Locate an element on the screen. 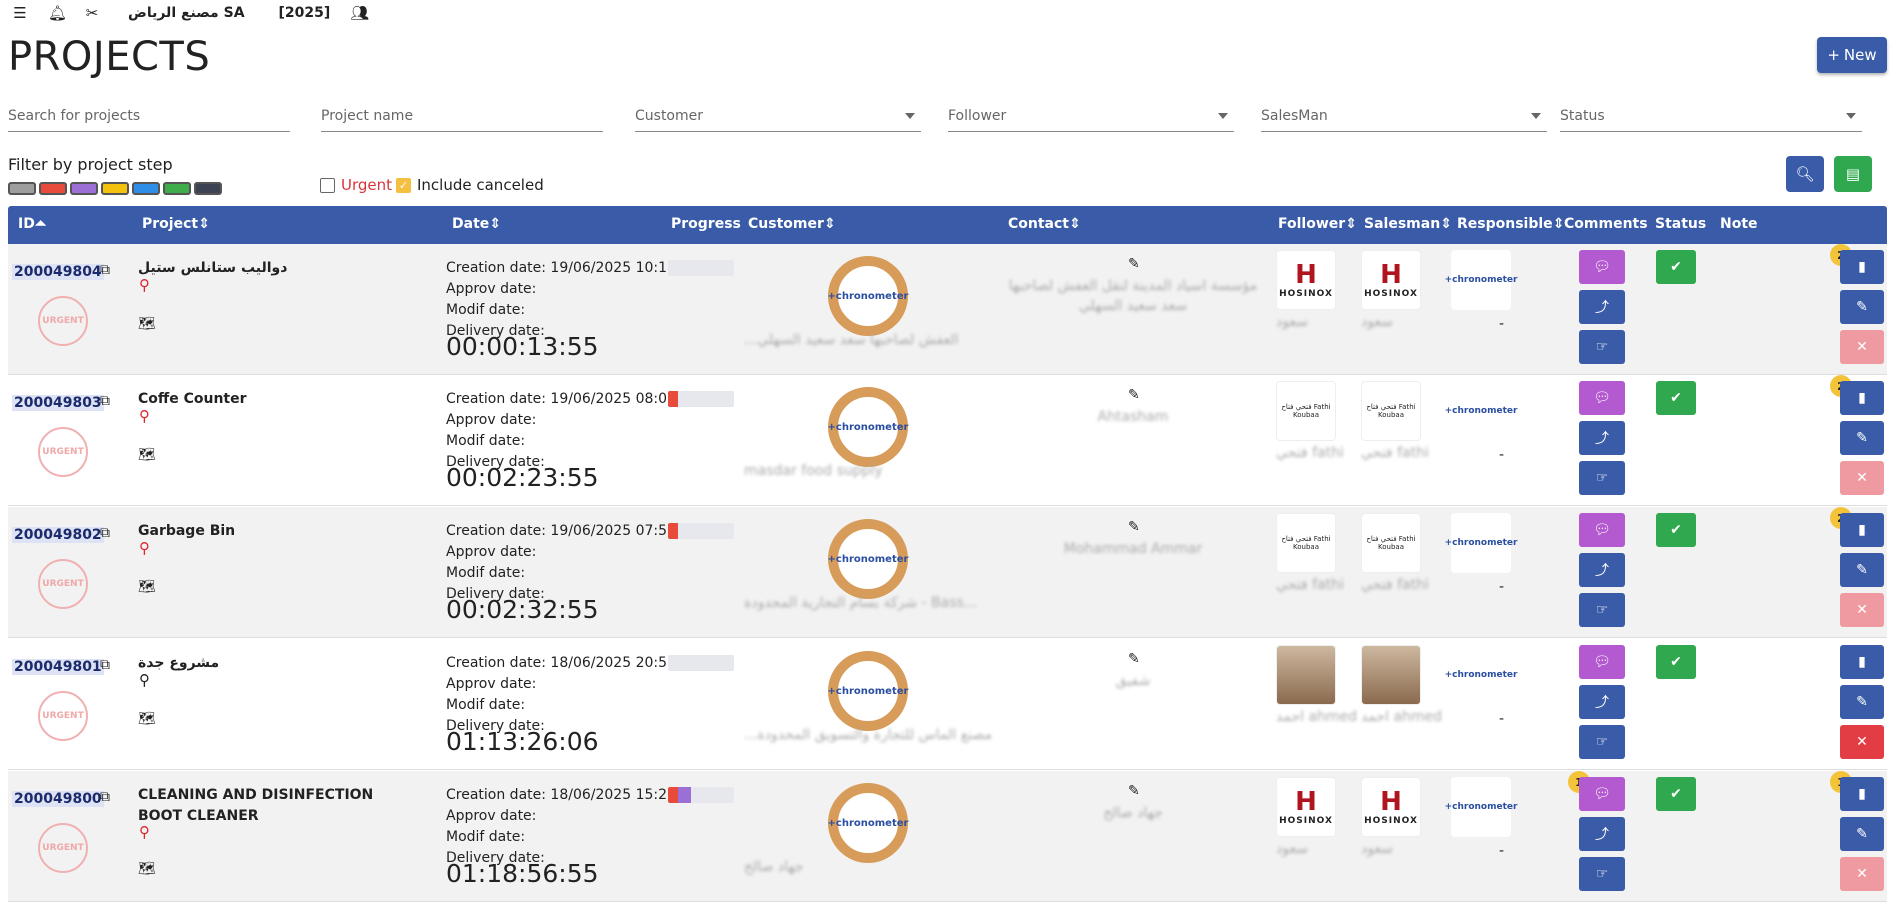 This screenshot has width=1899, height=910. project-name-input: Project name is located at coordinates (462, 118).